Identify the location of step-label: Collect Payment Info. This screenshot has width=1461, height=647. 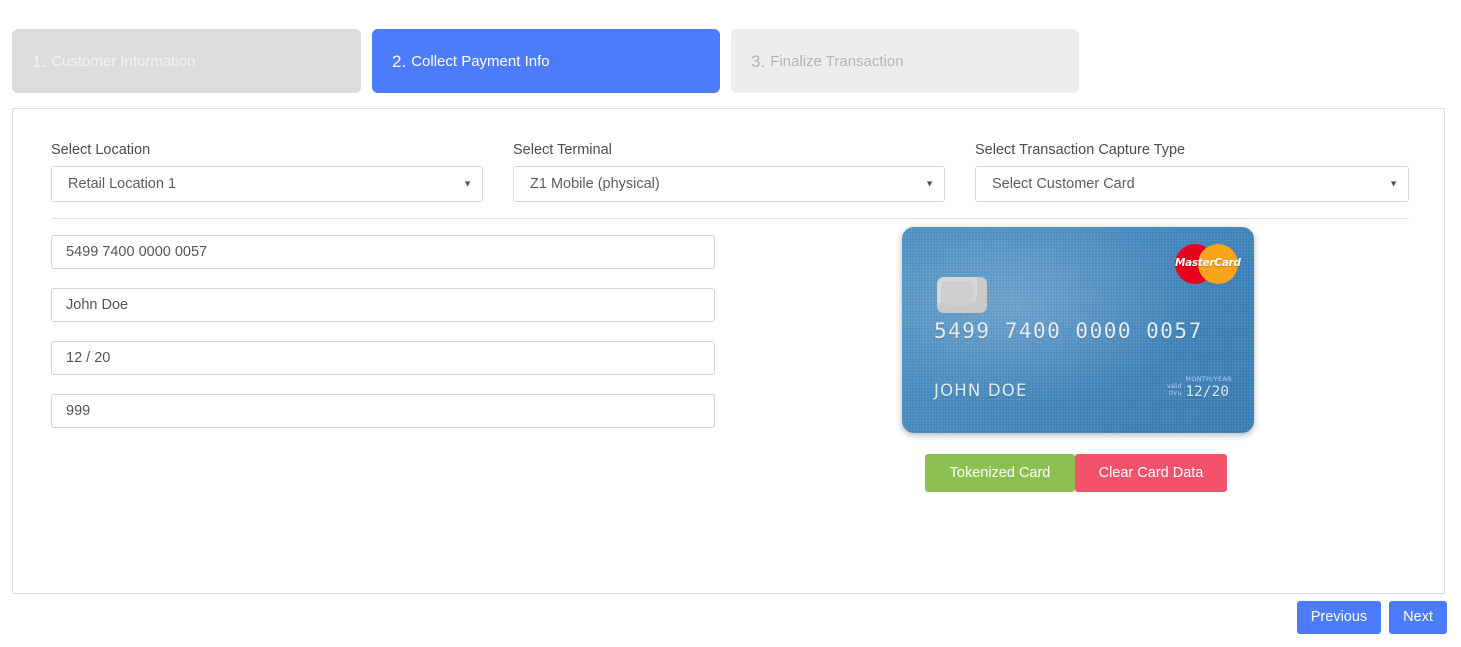
(480, 61).